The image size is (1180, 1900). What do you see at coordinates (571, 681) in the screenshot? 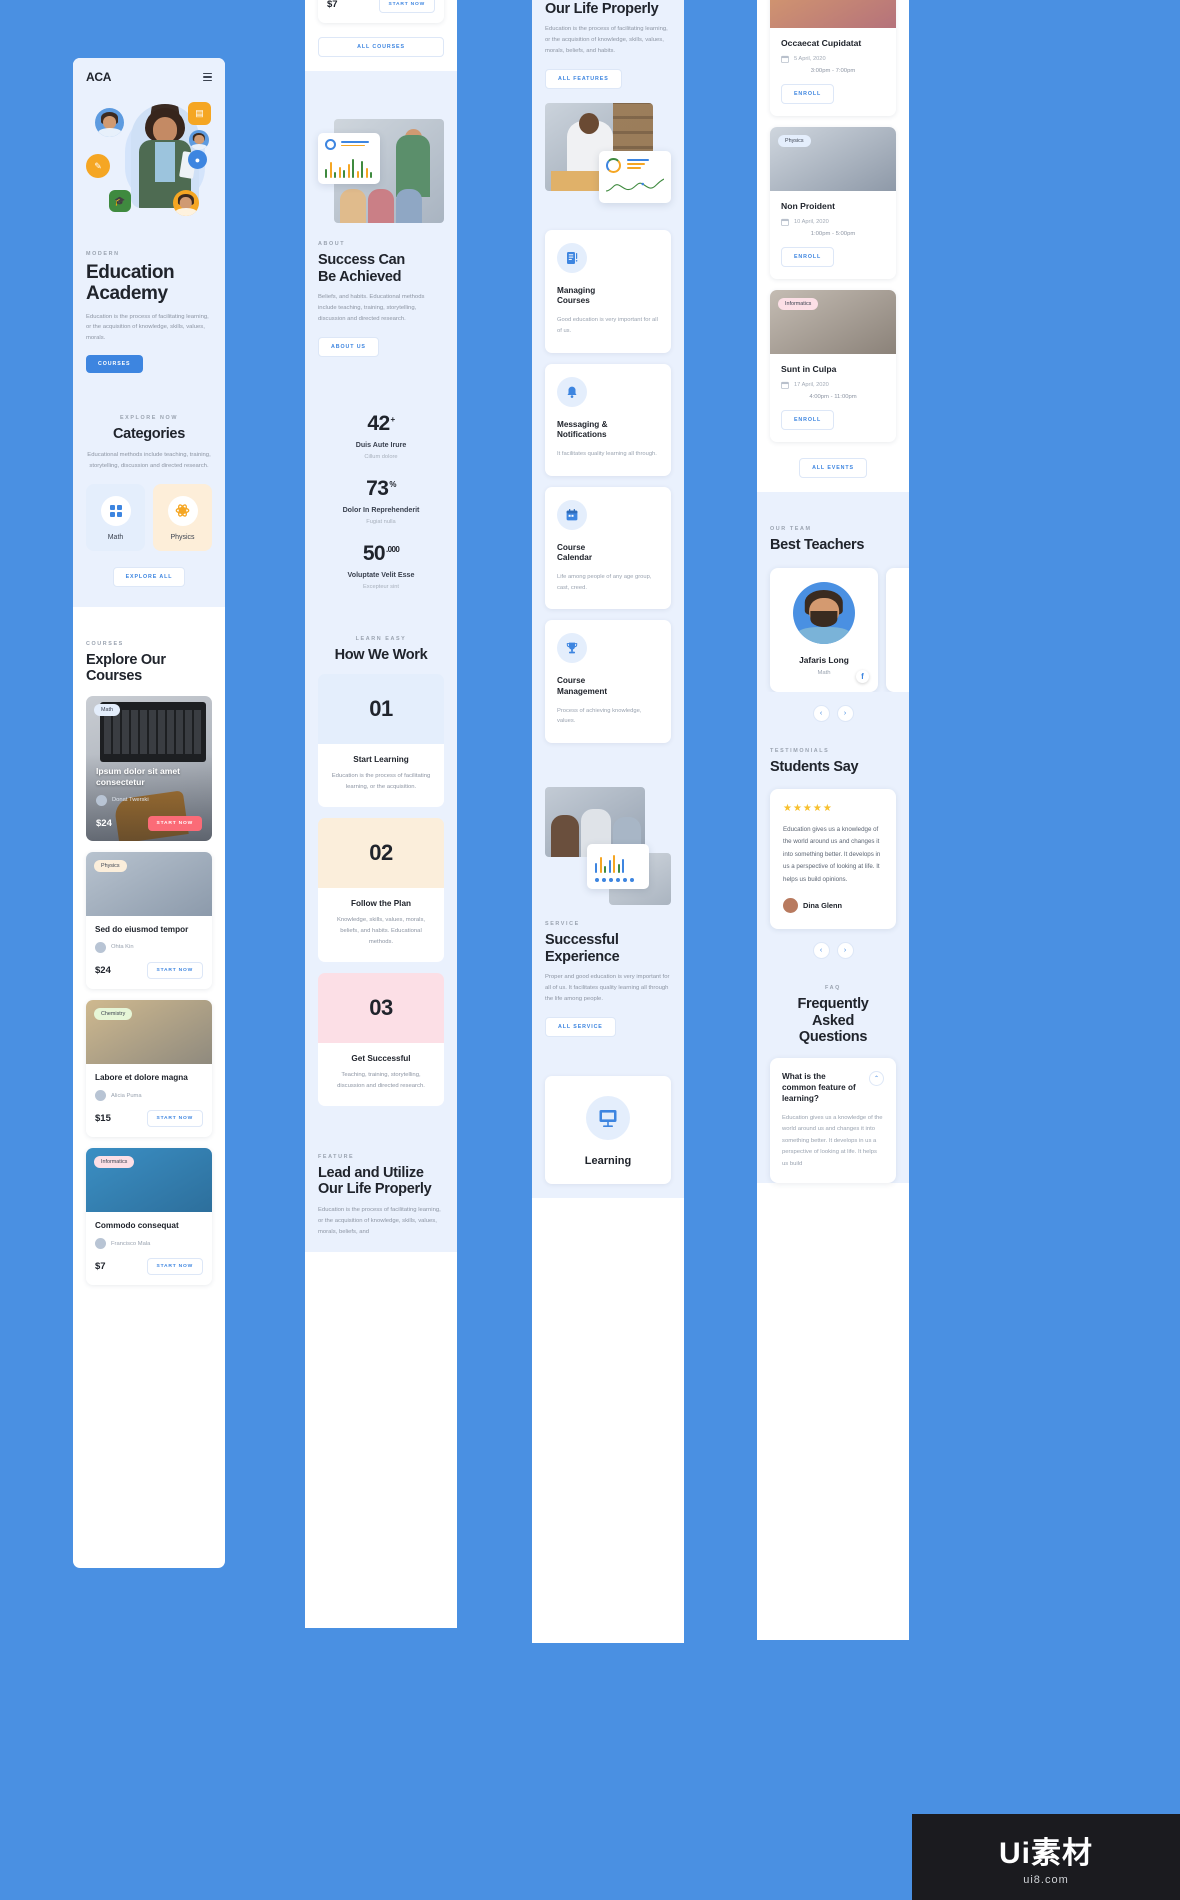
I see `feature-card-title-line1: Course` at bounding box center [571, 681].